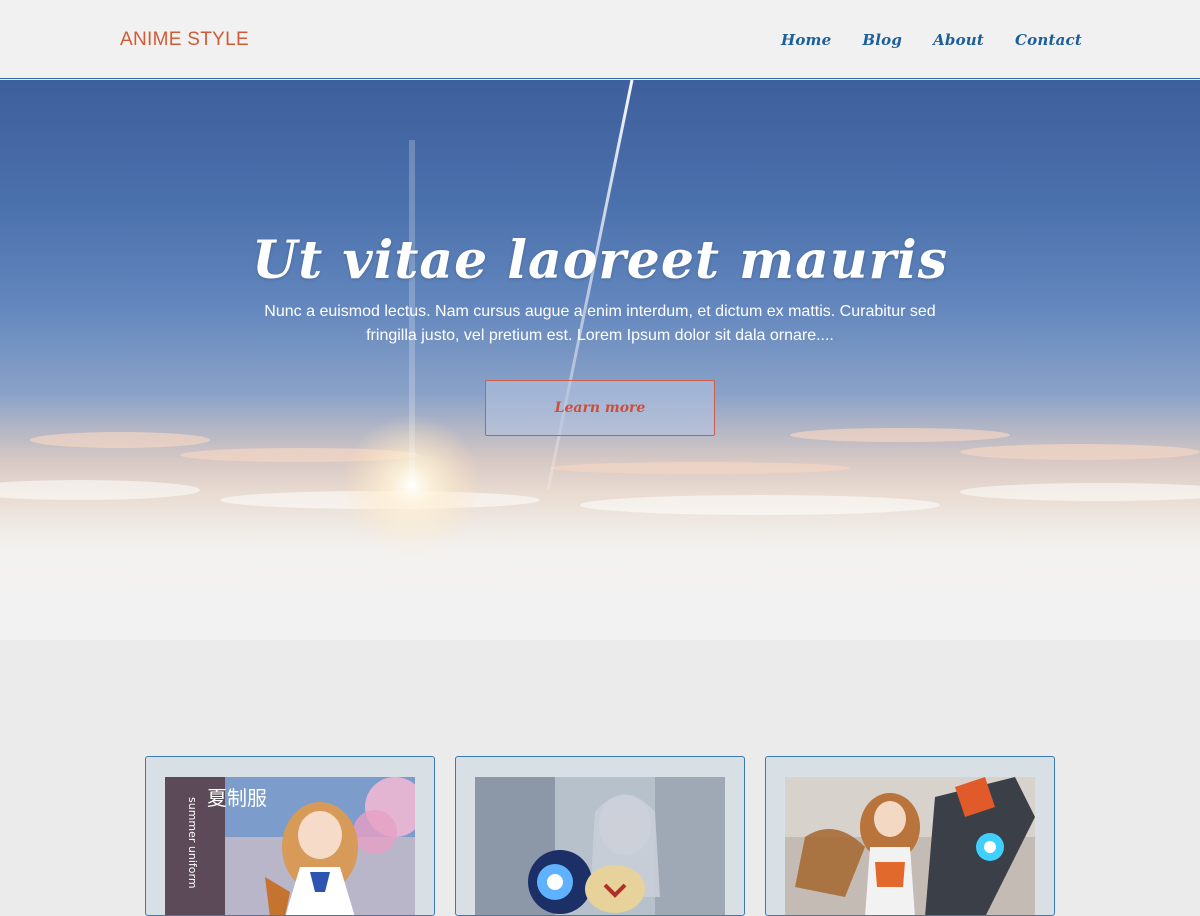  I want to click on hero-title: Ut vitae laoreet mauris, so click(600, 260).